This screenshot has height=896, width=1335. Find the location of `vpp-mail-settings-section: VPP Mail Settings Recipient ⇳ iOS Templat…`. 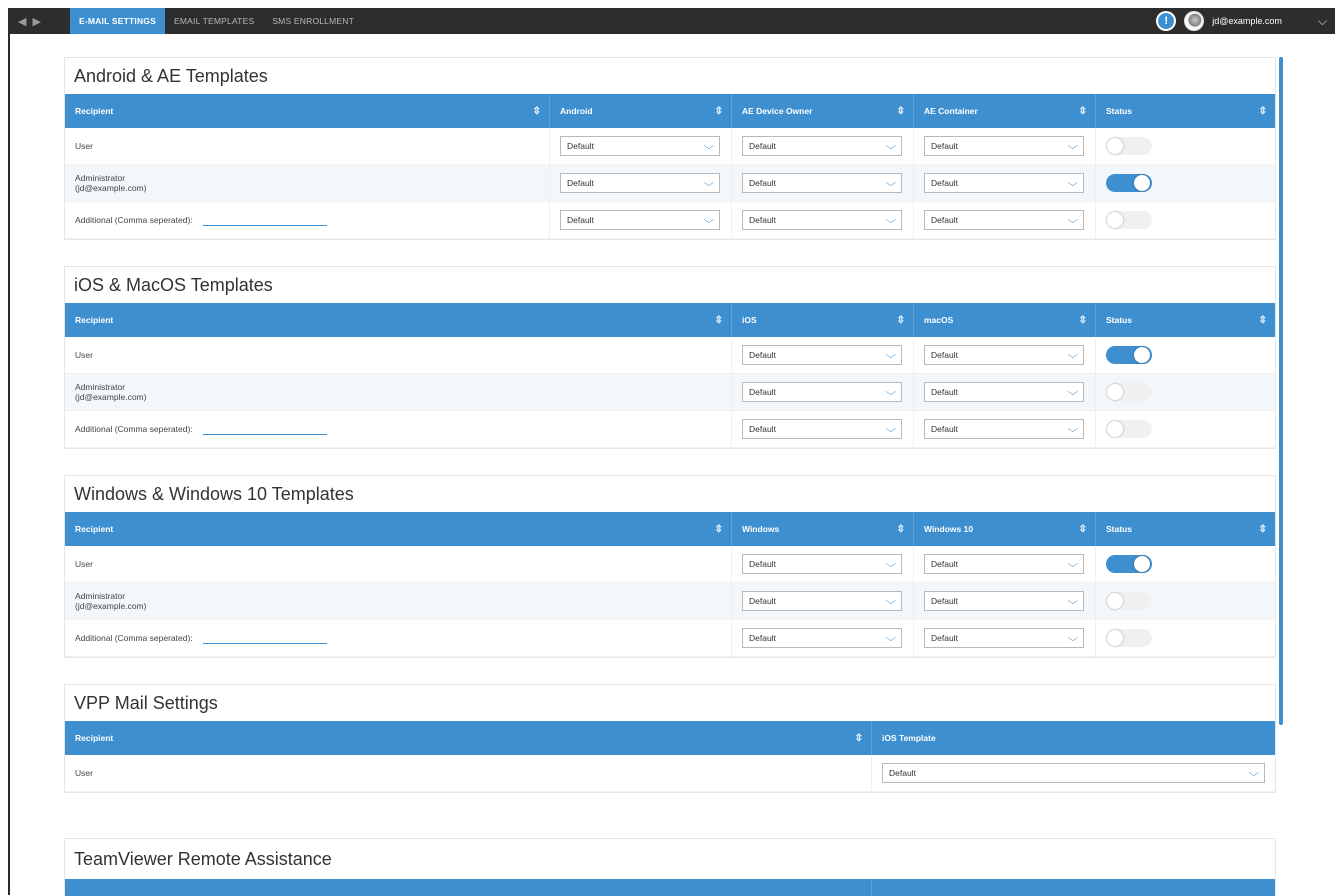

vpp-mail-settings-section: VPP Mail Settings Recipient ⇳ iOS Templat… is located at coordinates (670, 738).